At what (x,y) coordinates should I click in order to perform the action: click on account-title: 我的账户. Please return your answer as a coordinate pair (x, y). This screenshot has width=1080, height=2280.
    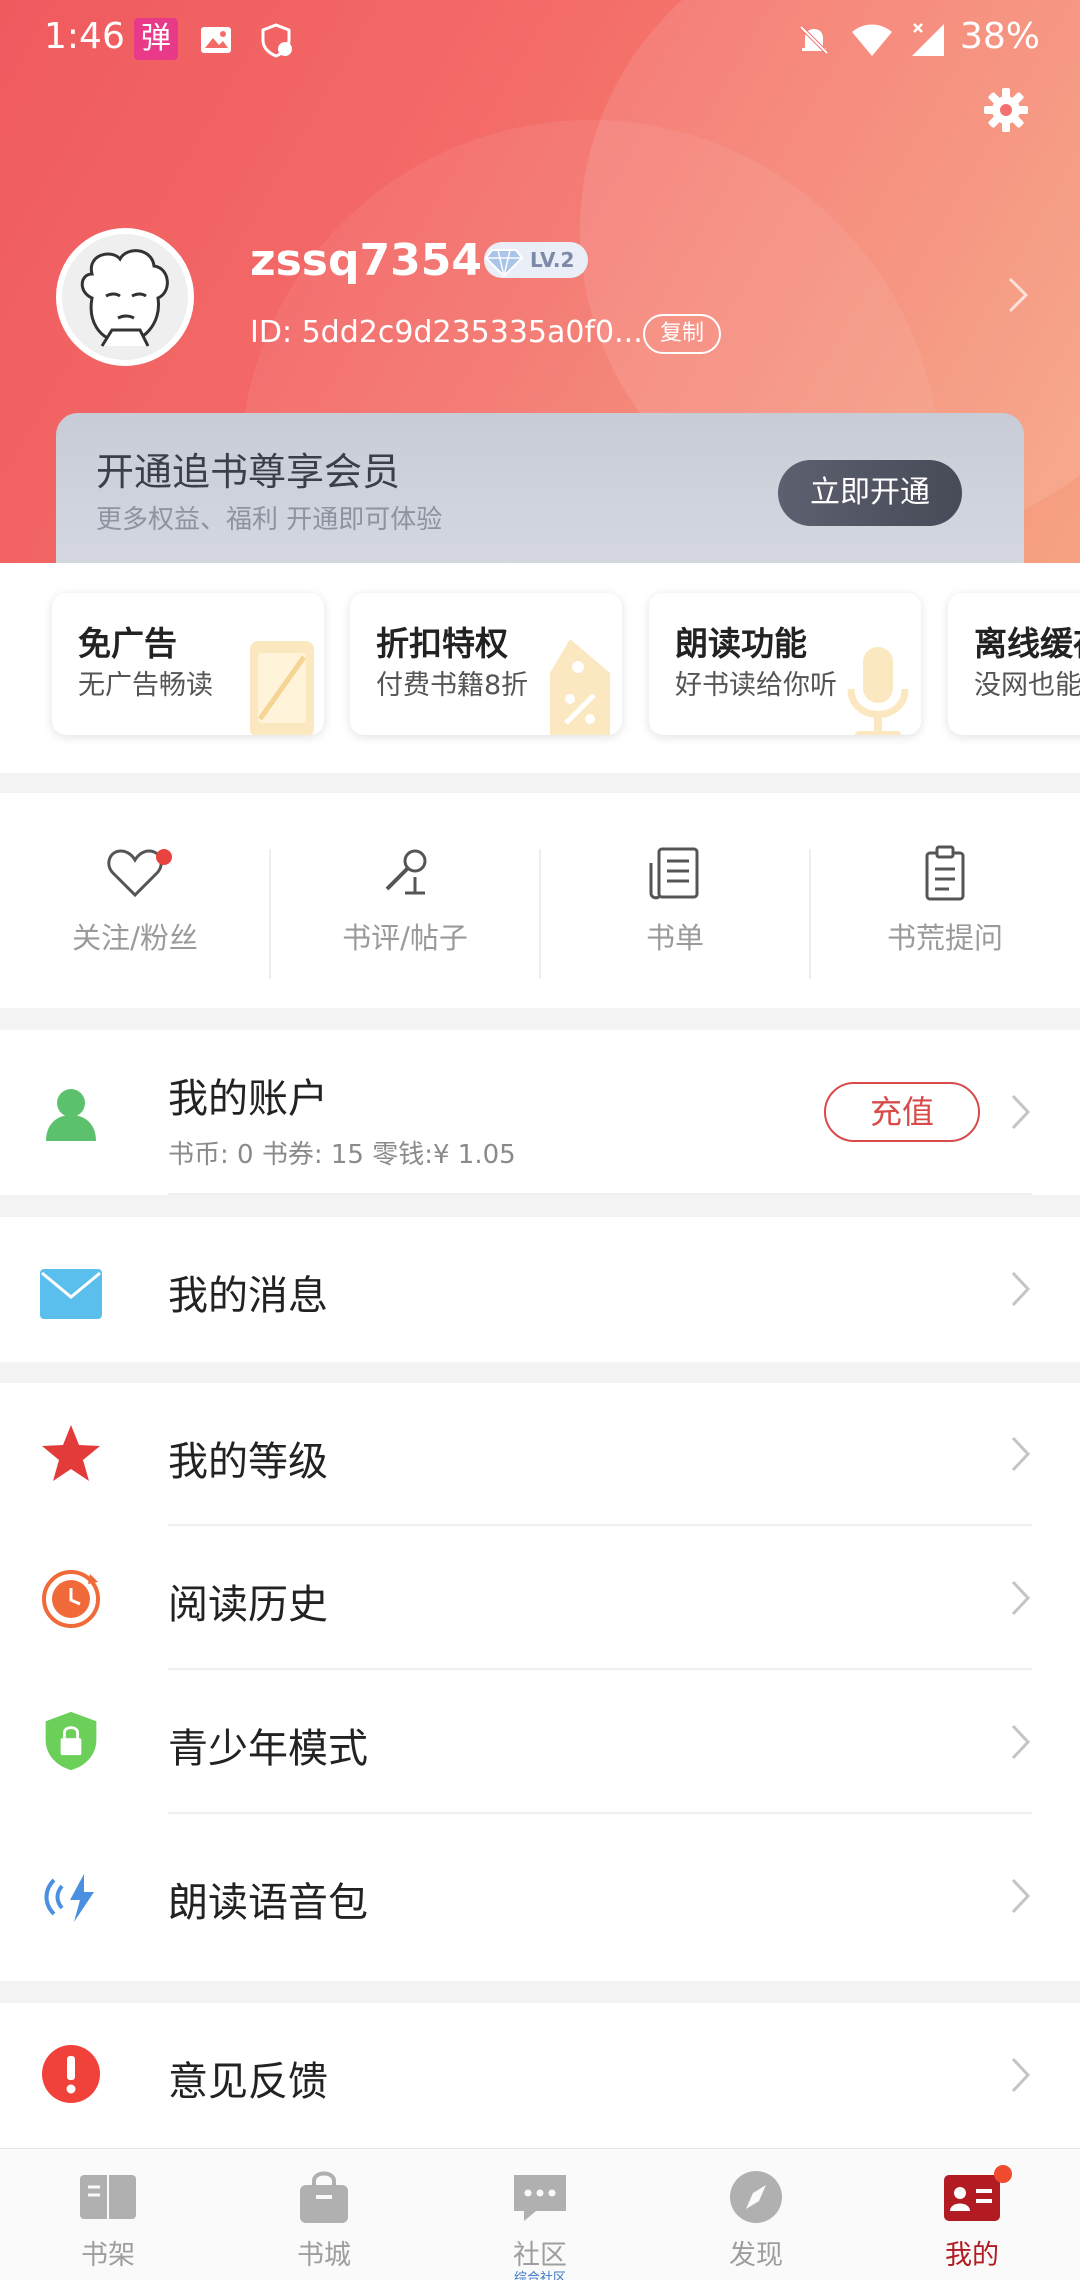
    Looking at the image, I should click on (248, 1099).